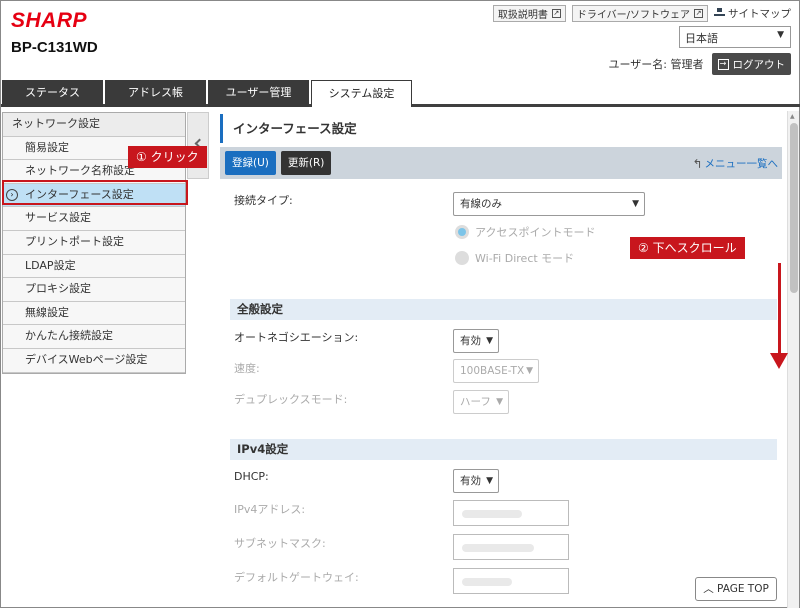  Describe the element at coordinates (741, 164) in the screenshot. I see `menu-list-label: メニュー一覧へ` at that location.